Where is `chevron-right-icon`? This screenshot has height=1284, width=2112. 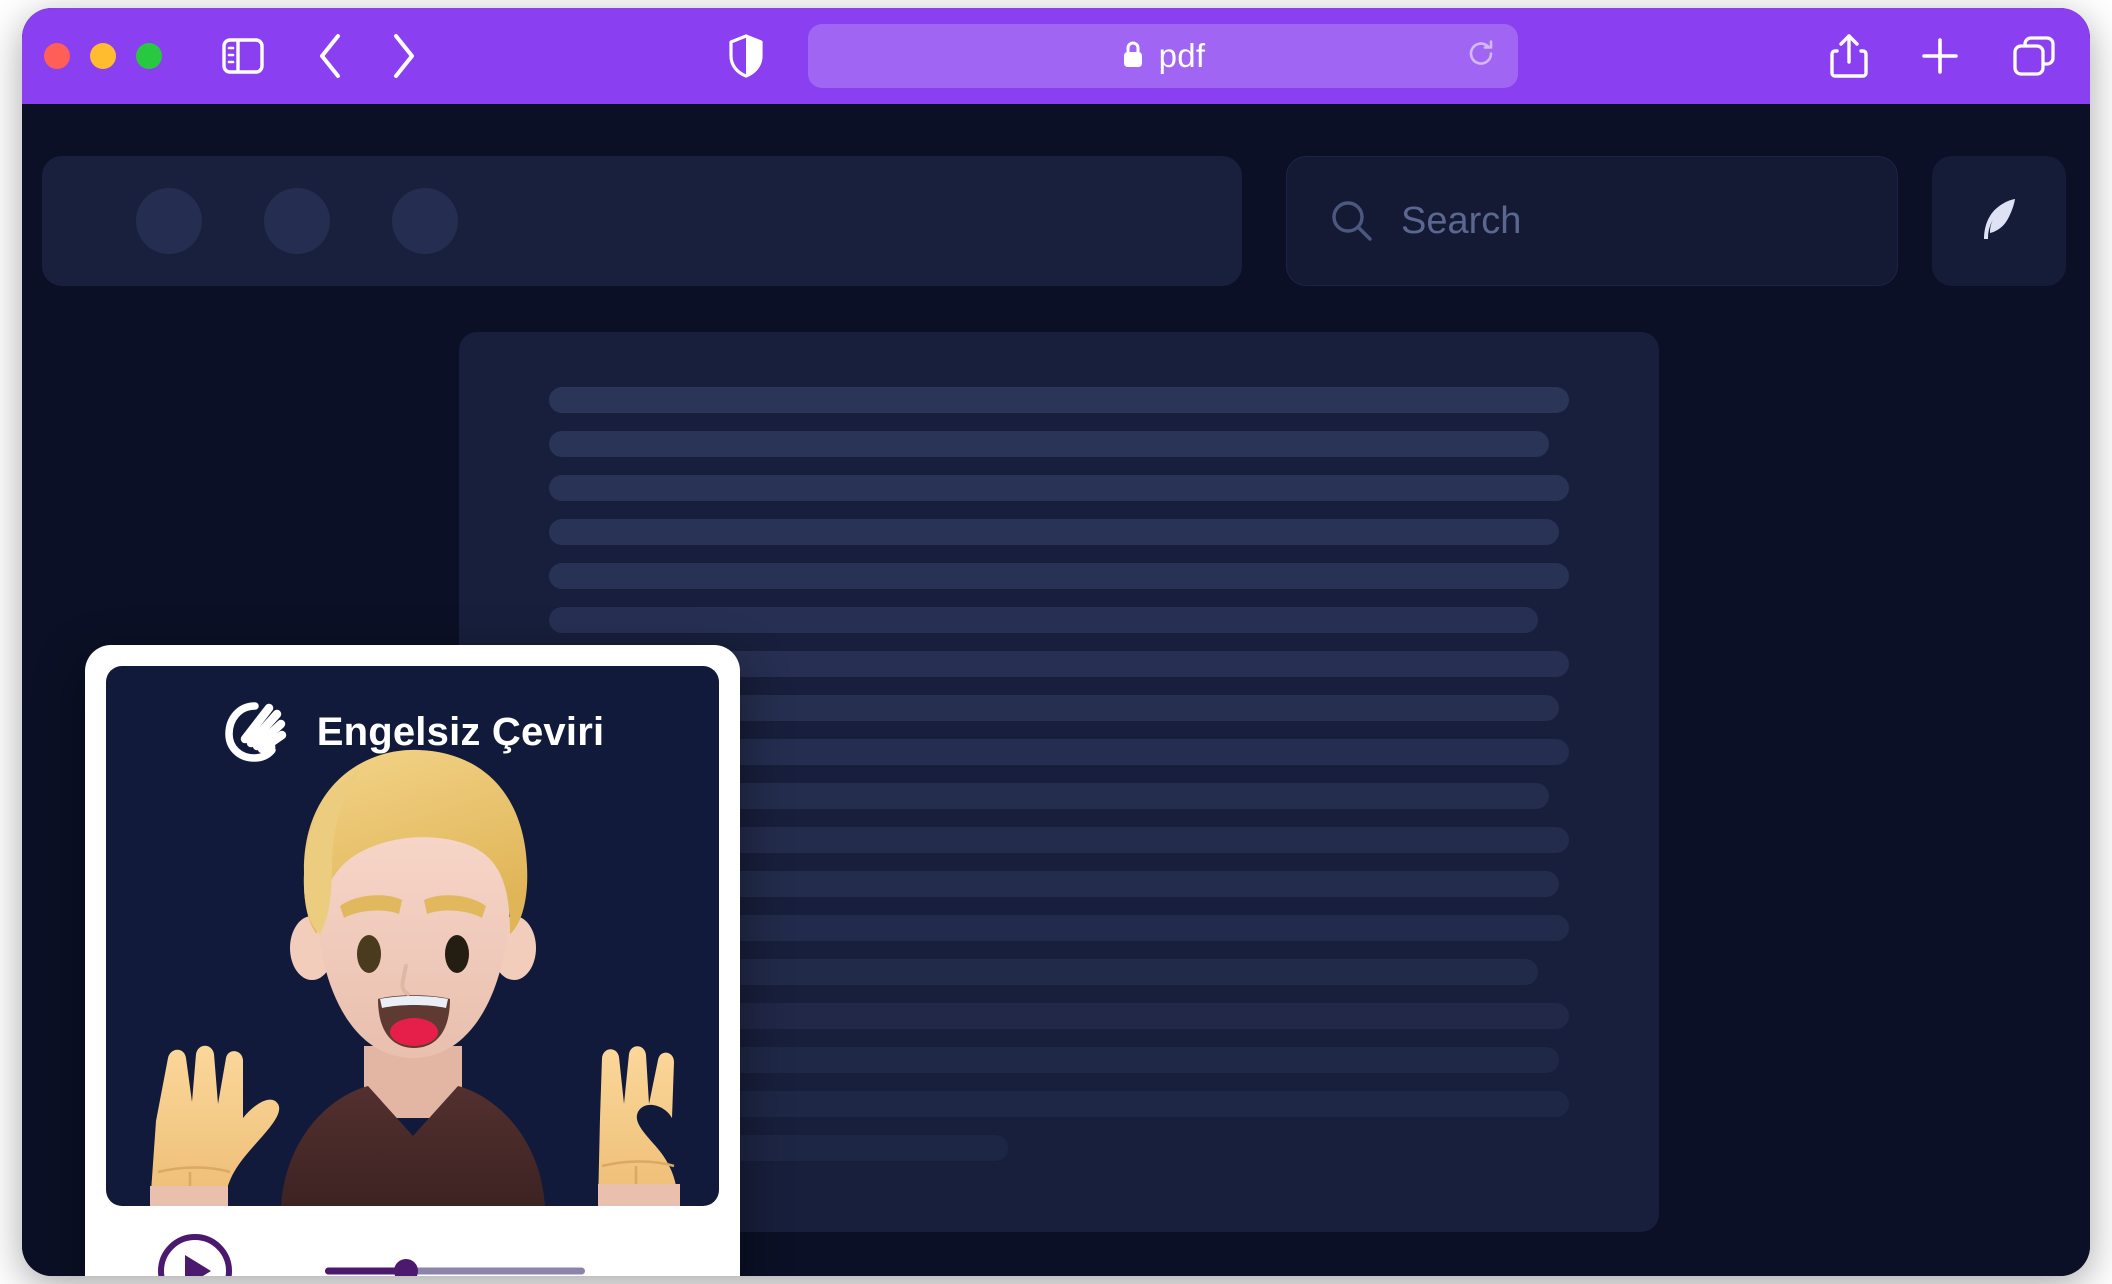 chevron-right-icon is located at coordinates (404, 56).